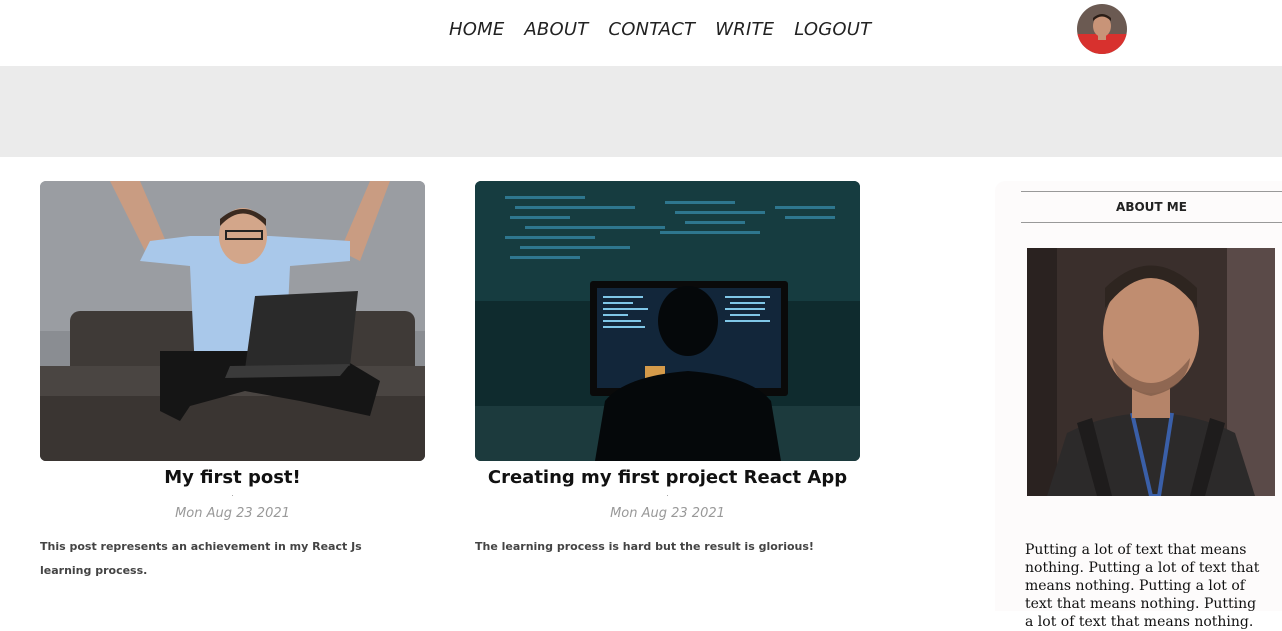  I want to click on main-nav: HOME ABOUT CONTACT WRITE LOGOUT, so click(670, 30).